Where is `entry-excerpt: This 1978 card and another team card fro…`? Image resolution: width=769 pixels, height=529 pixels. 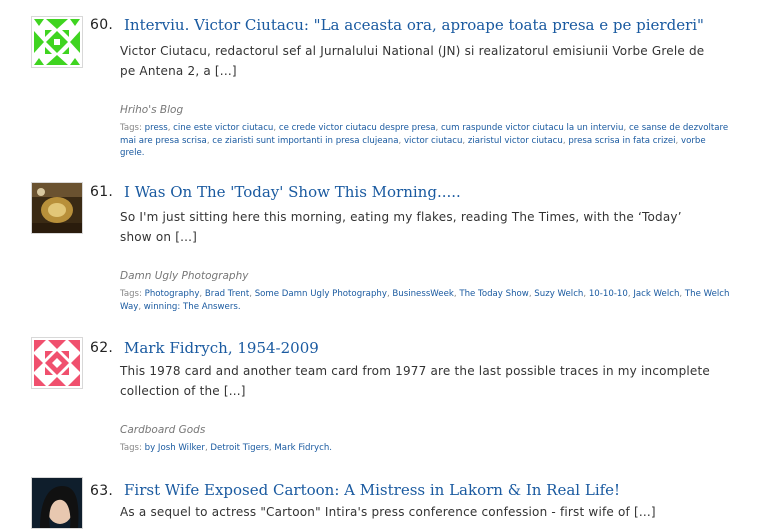
entry-excerpt: This 1978 card and another team card fro… is located at coordinates (415, 381).